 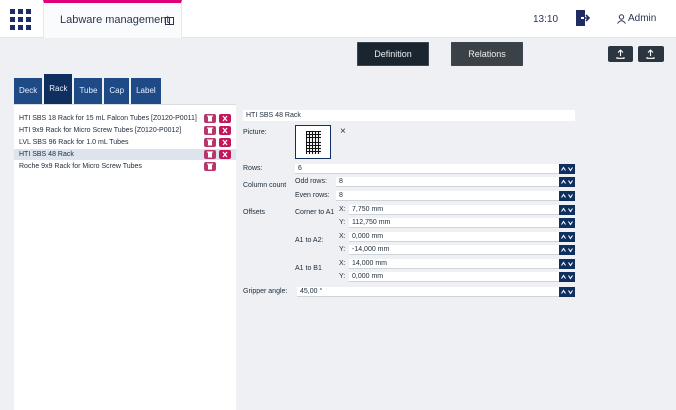 What do you see at coordinates (311, 181) in the screenshot?
I see `odd-rows-label: Odd rows:` at bounding box center [311, 181].